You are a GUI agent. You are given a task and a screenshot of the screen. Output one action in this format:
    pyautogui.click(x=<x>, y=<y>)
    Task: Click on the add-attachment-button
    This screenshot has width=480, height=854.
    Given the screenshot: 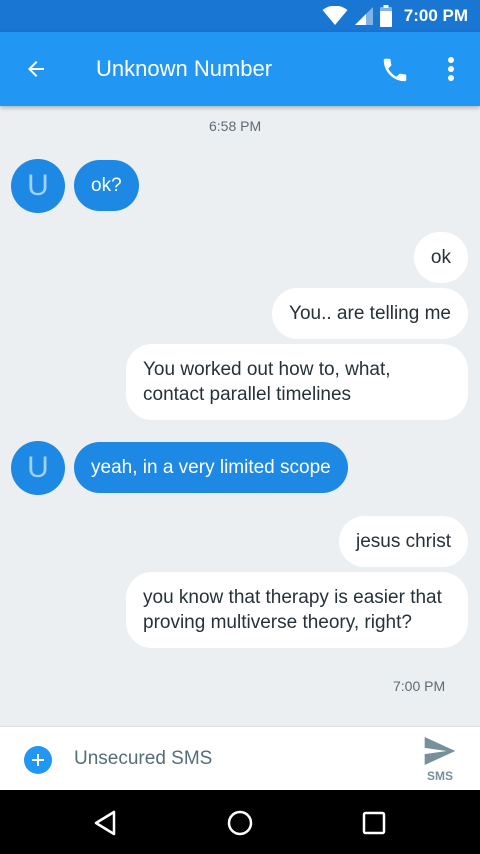 What is the action you would take?
    pyautogui.click(x=38, y=760)
    